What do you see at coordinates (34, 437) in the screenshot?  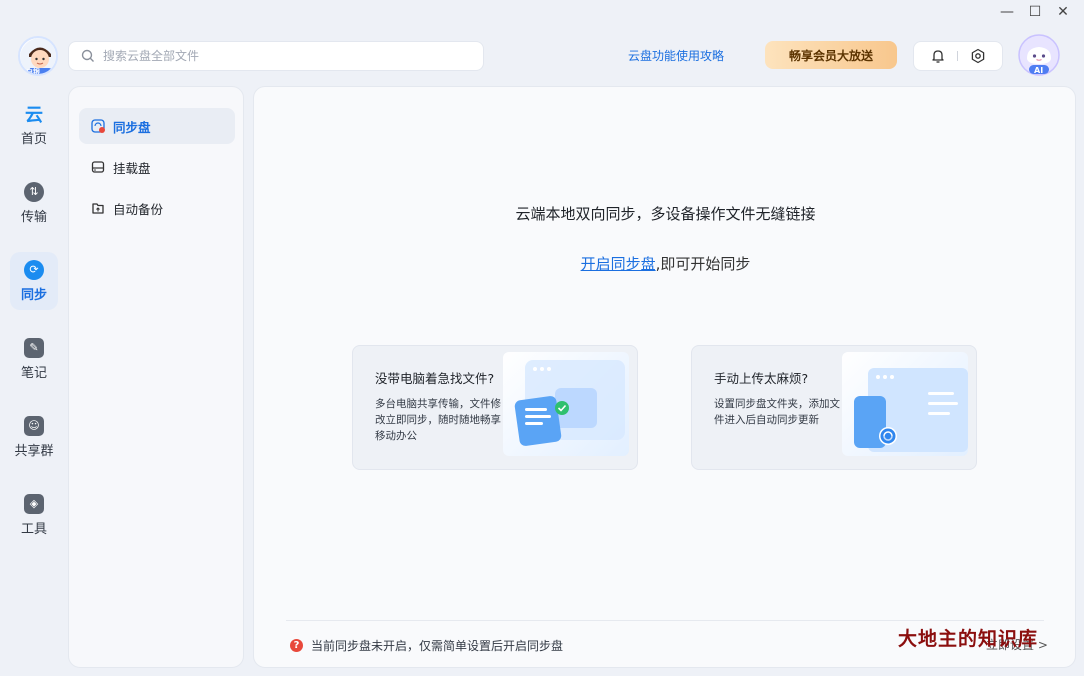 I see `nav-item-share-group: ☺ 共享群` at bounding box center [34, 437].